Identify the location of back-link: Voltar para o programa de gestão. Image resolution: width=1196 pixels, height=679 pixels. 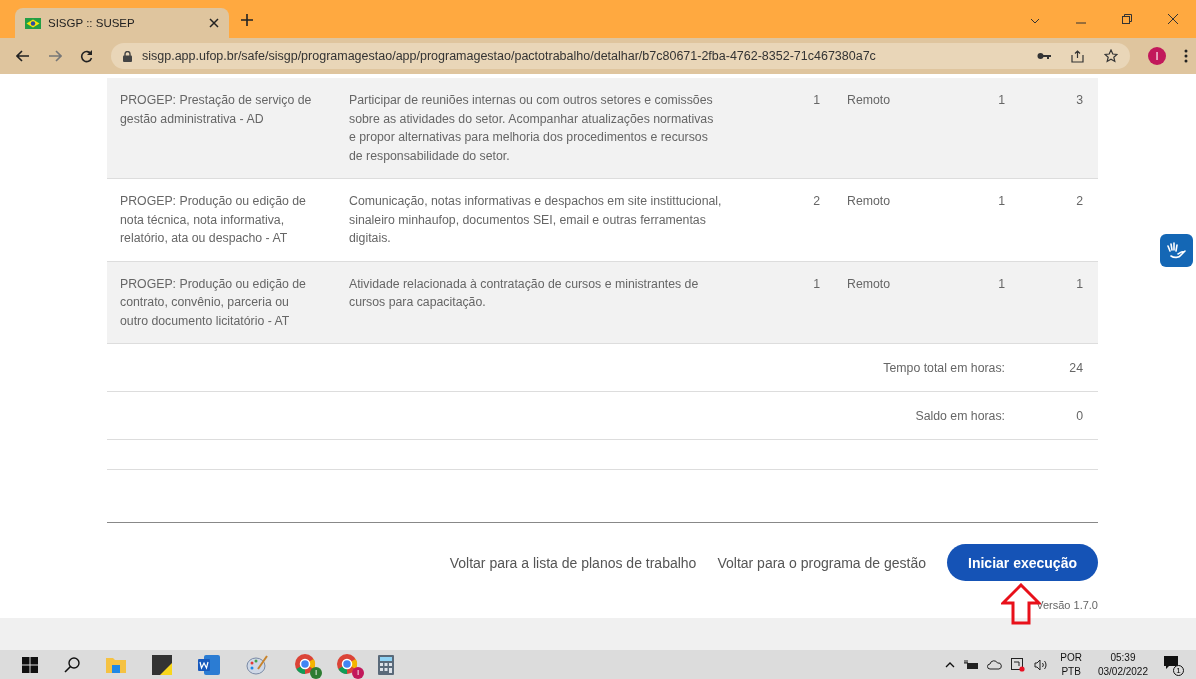
(821, 562).